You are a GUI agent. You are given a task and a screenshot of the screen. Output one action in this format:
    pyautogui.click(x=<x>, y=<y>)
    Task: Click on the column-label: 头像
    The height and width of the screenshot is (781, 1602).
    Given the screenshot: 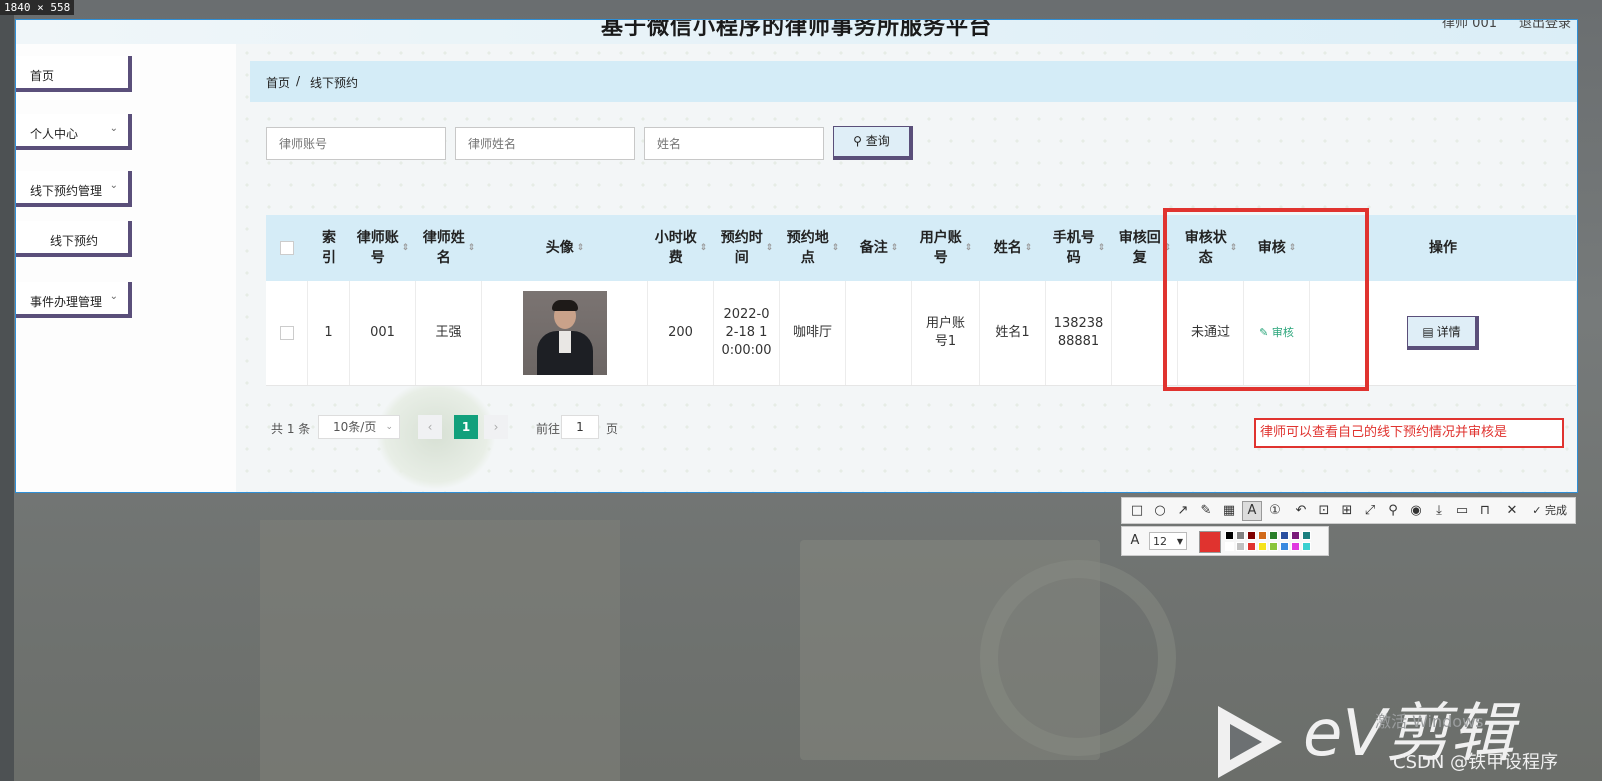 What is the action you would take?
    pyautogui.click(x=559, y=248)
    